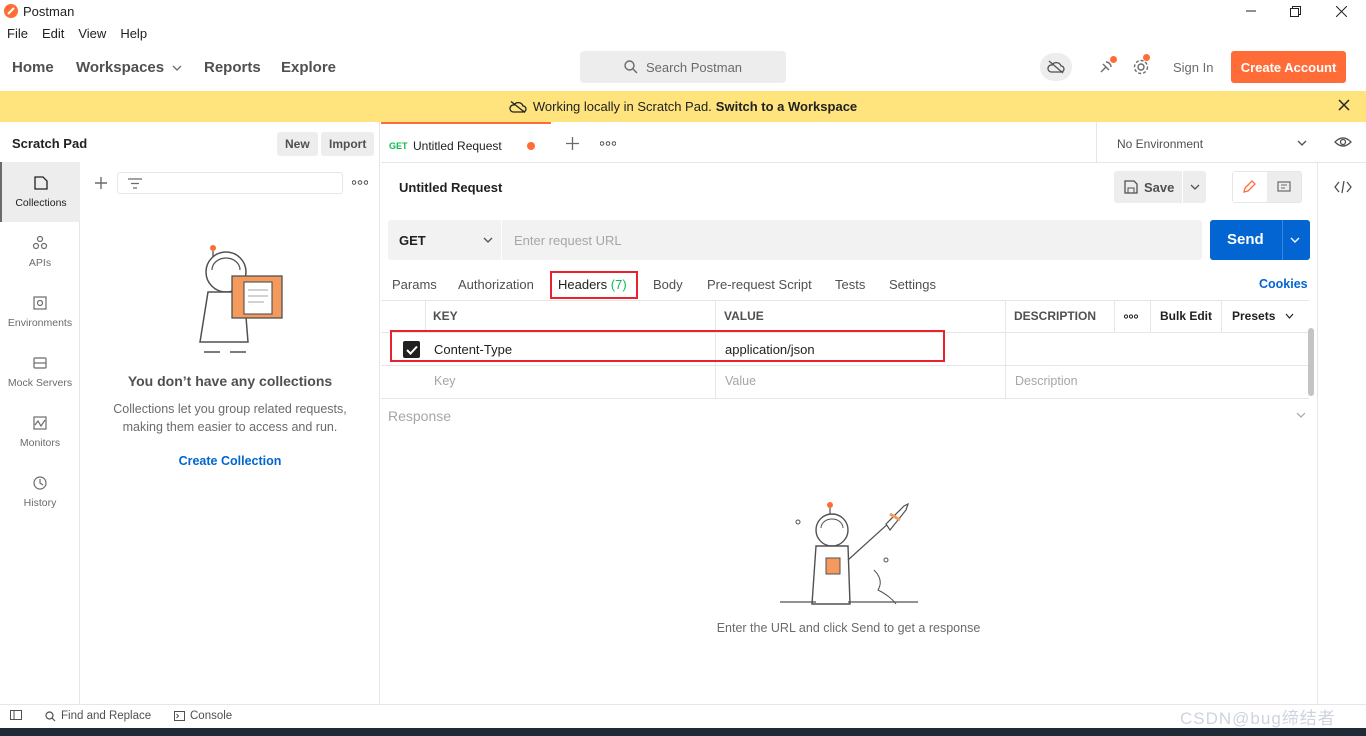 Image resolution: width=1366 pixels, height=736 pixels. Describe the element at coordinates (40, 303) in the screenshot. I see `environment-icon` at that location.